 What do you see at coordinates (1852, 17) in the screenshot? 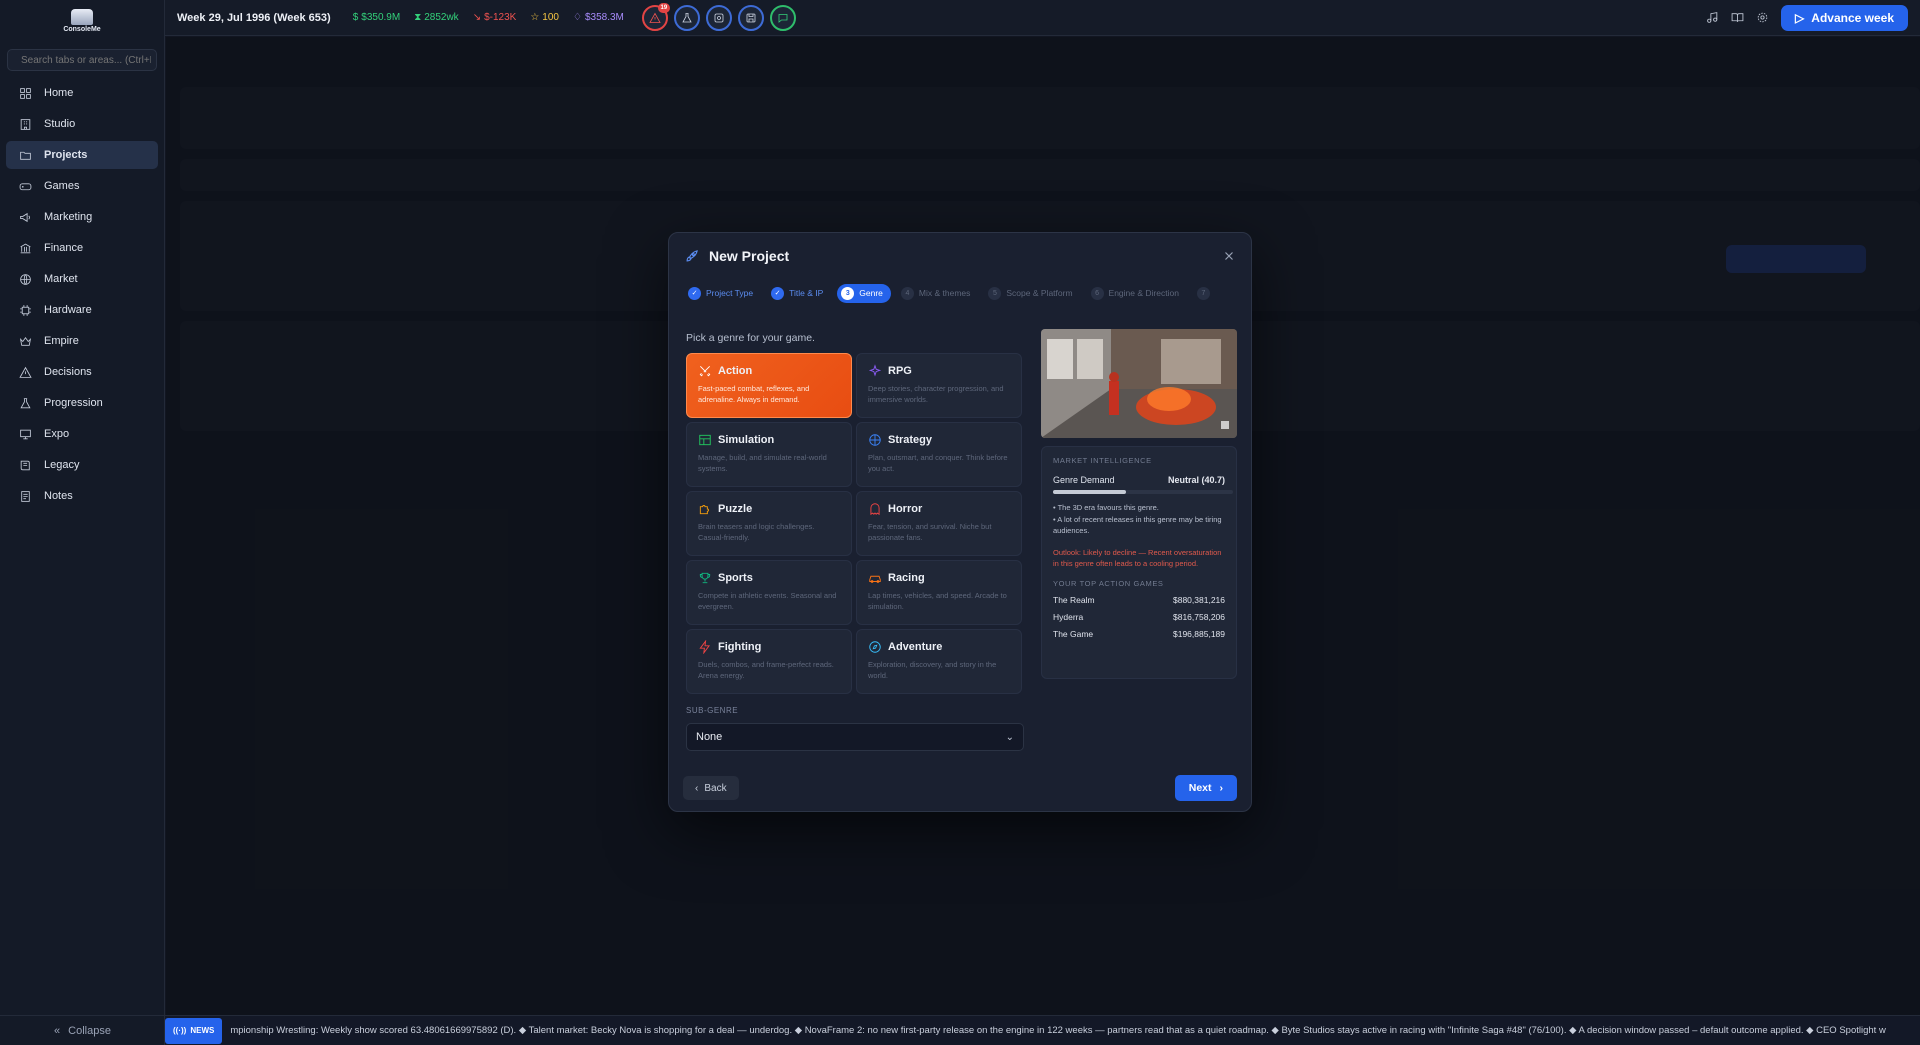
I see `advance-week-label: Advance week` at bounding box center [1852, 17].